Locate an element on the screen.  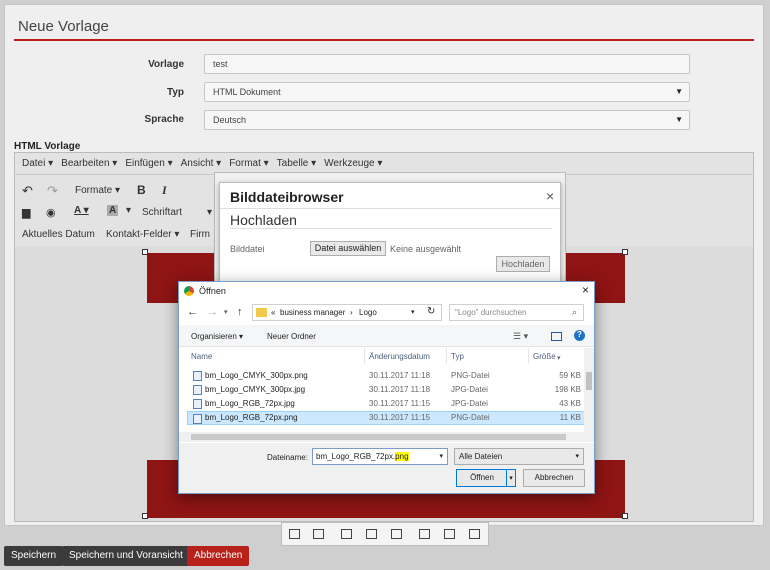
title-divider is located at coordinates (384, 40).